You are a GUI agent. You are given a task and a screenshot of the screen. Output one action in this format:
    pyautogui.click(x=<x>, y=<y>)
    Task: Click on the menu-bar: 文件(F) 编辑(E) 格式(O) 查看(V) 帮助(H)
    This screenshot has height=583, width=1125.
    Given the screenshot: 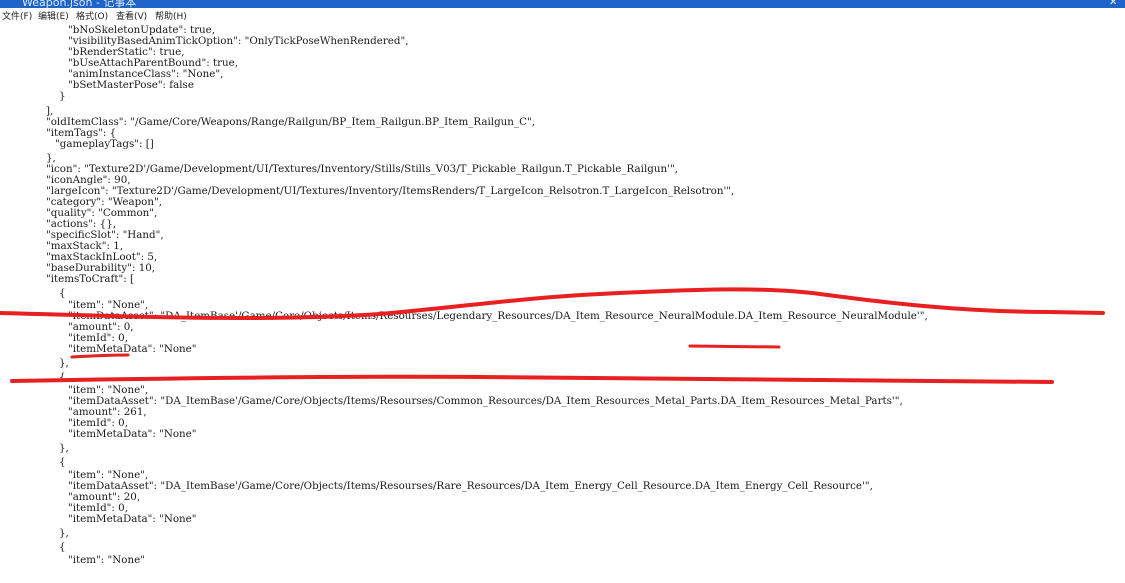 What is the action you would take?
    pyautogui.click(x=562, y=15)
    